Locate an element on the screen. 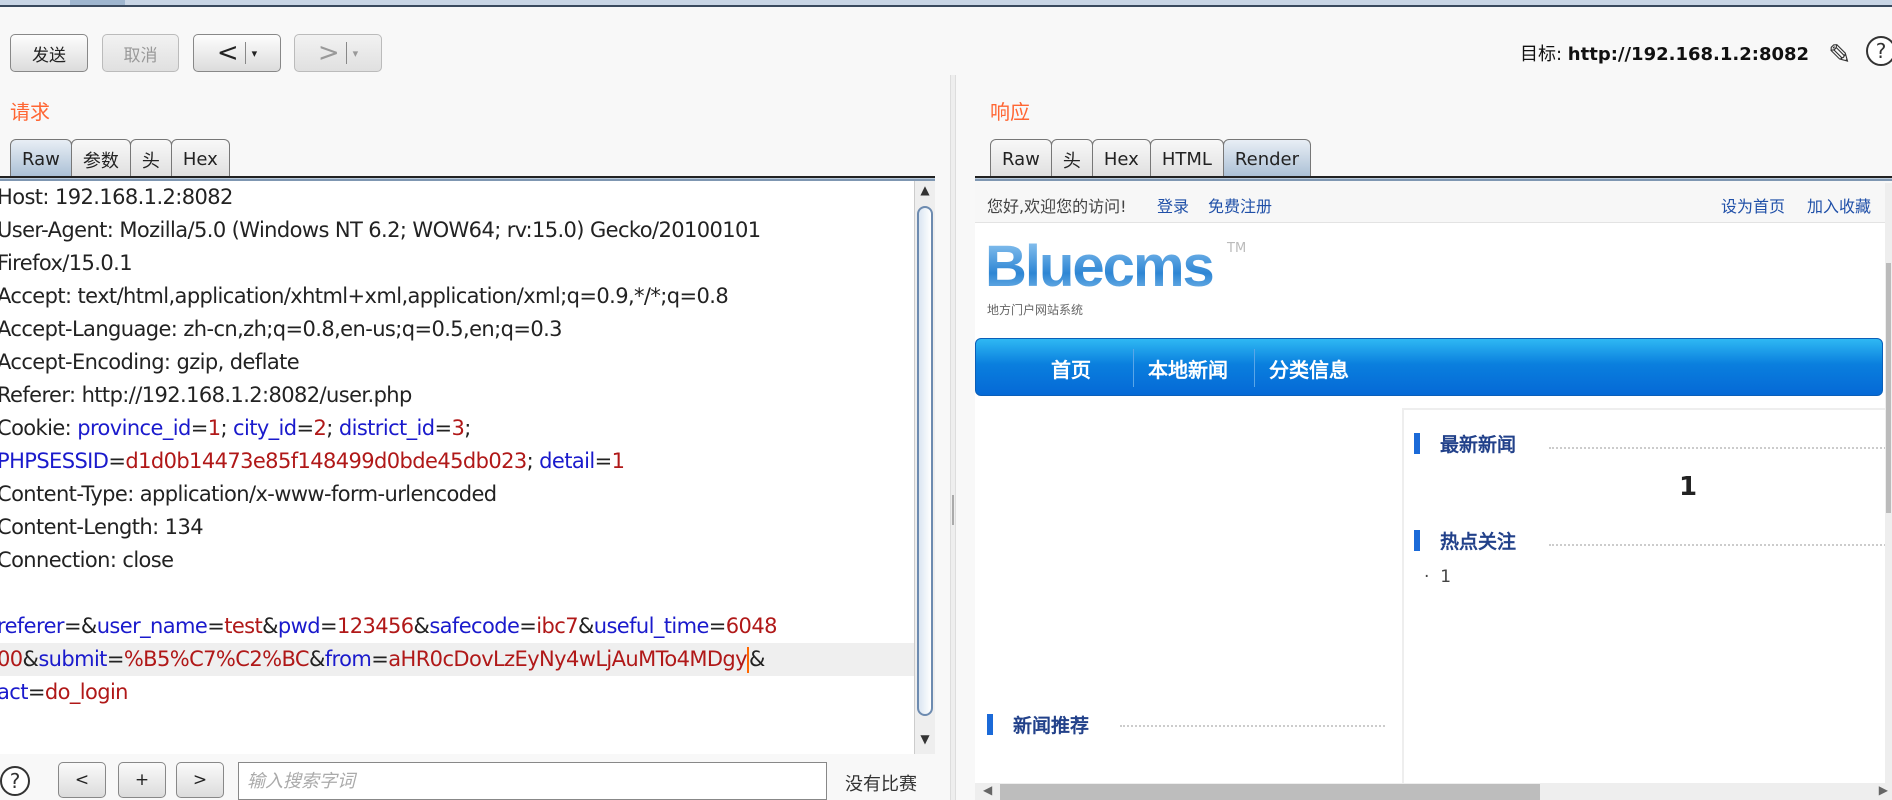 Image resolution: width=1892 pixels, height=800 pixels. request-line: act=do_login is located at coordinates (457, 692).